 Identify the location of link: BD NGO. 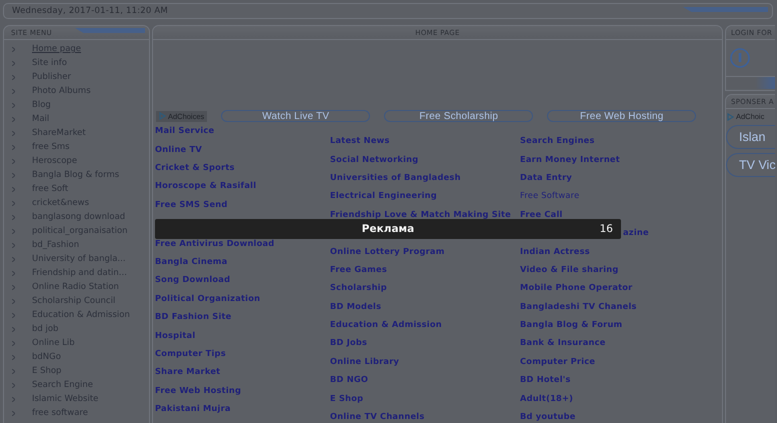
(349, 379).